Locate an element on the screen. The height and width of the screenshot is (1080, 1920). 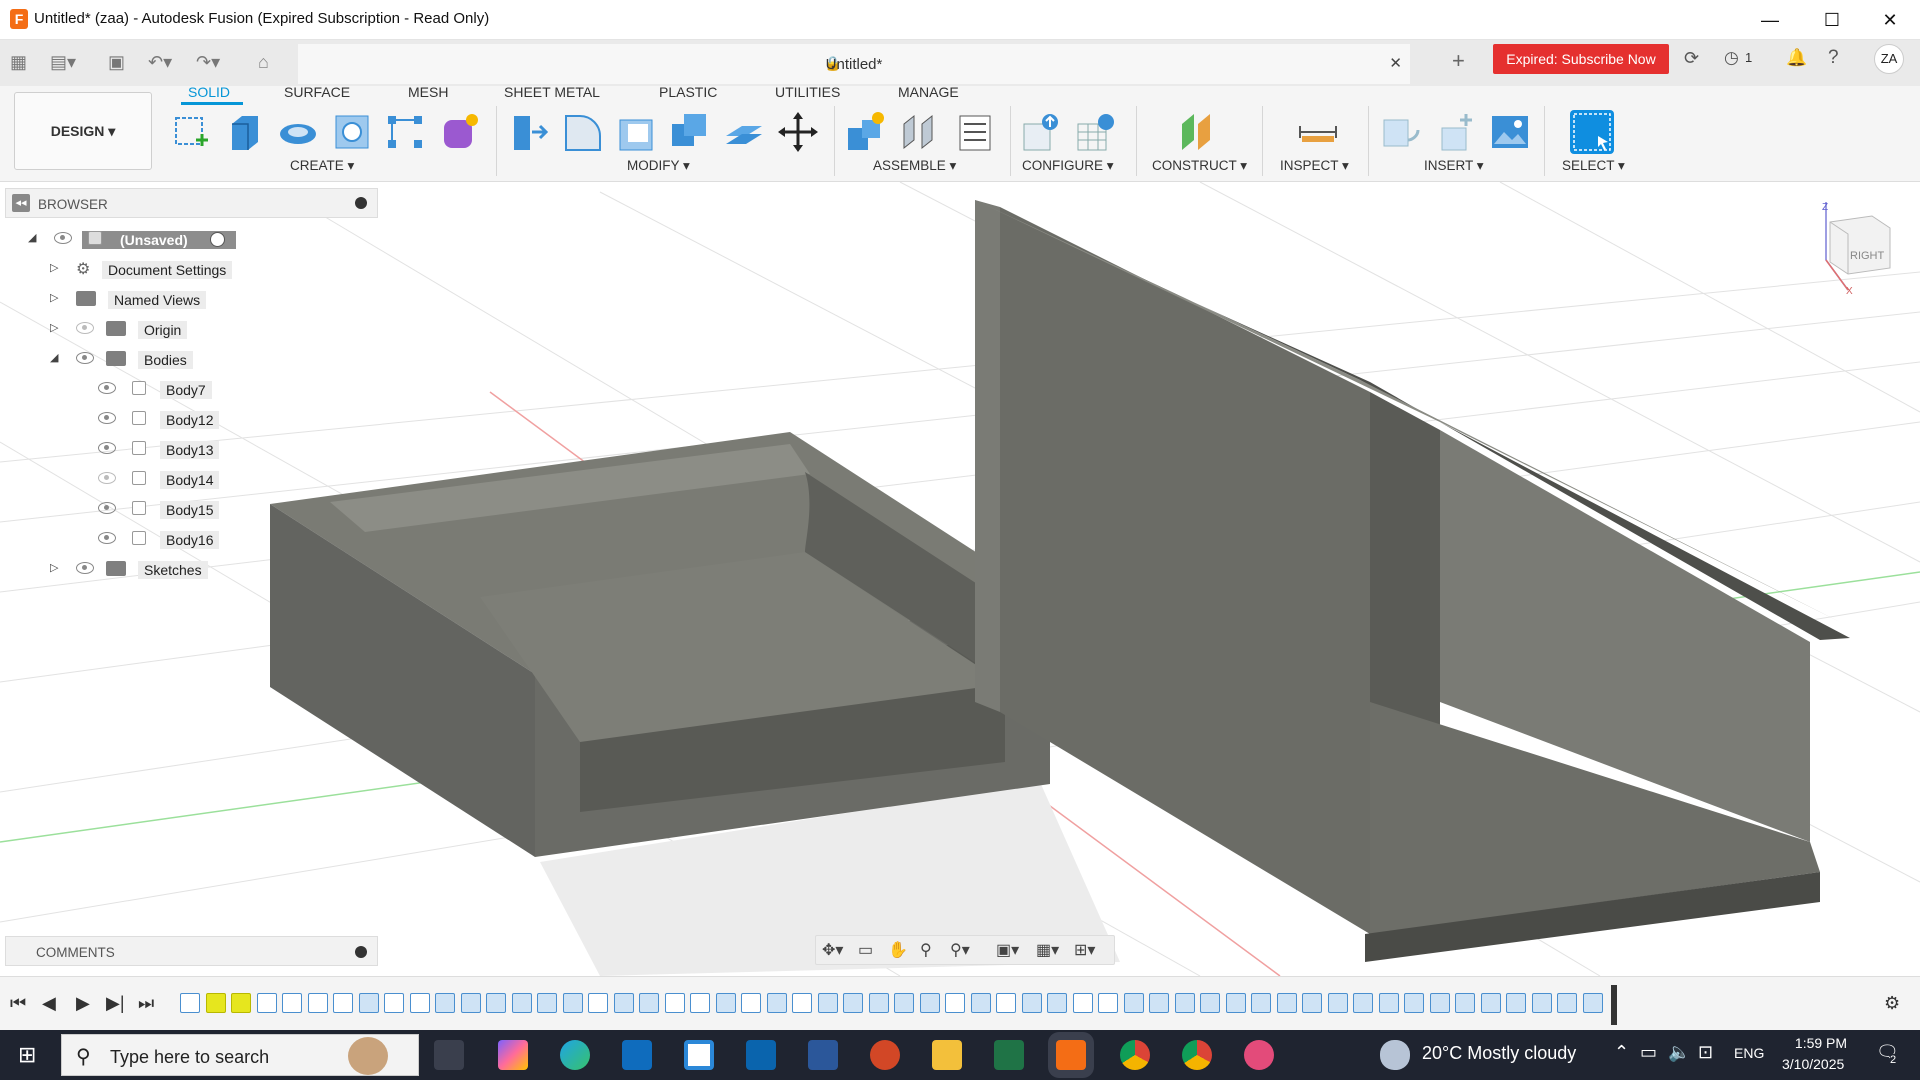
offset-plane-icon is located at coordinates (1198, 132).